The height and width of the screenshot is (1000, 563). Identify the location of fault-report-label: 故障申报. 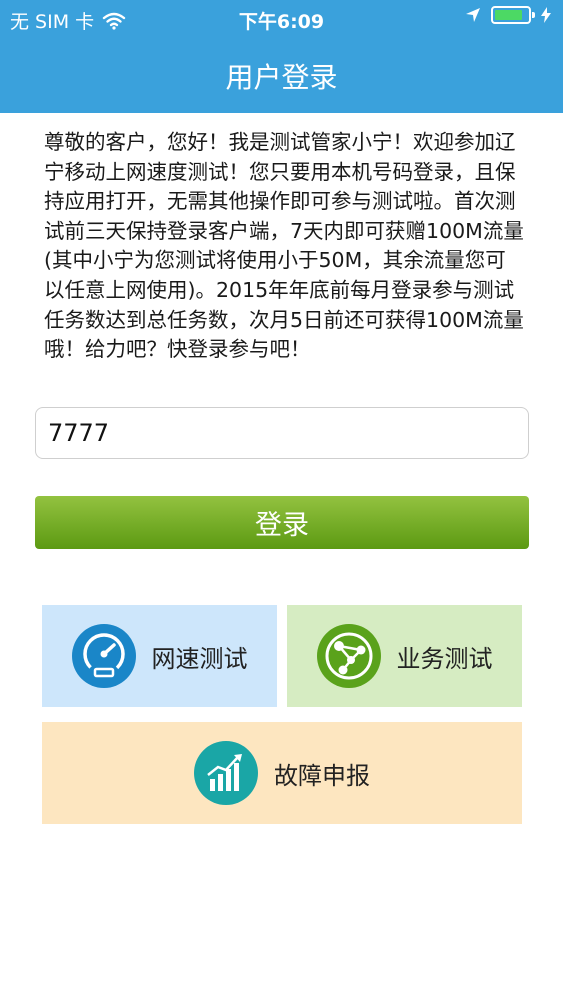
(322, 775).